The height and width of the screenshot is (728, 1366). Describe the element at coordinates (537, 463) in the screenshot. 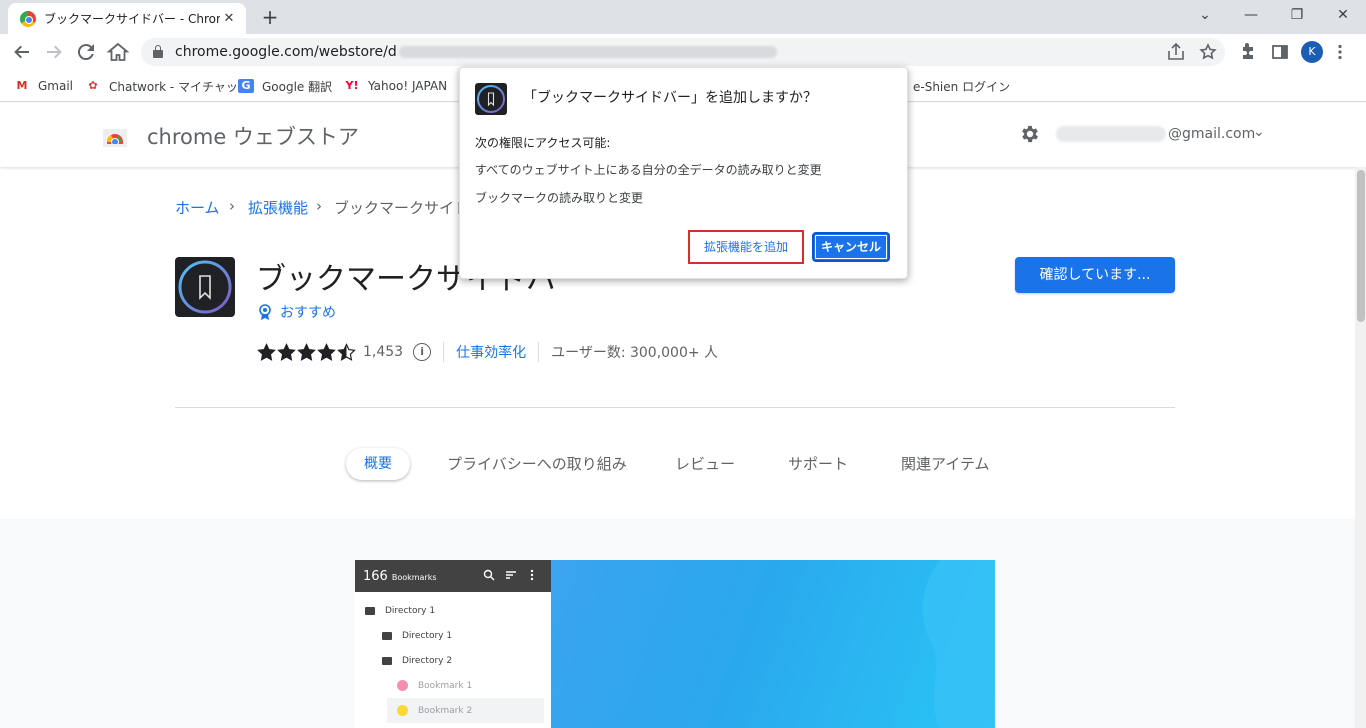

I see `tab-privacy: プライバシーへの取り組み` at that location.